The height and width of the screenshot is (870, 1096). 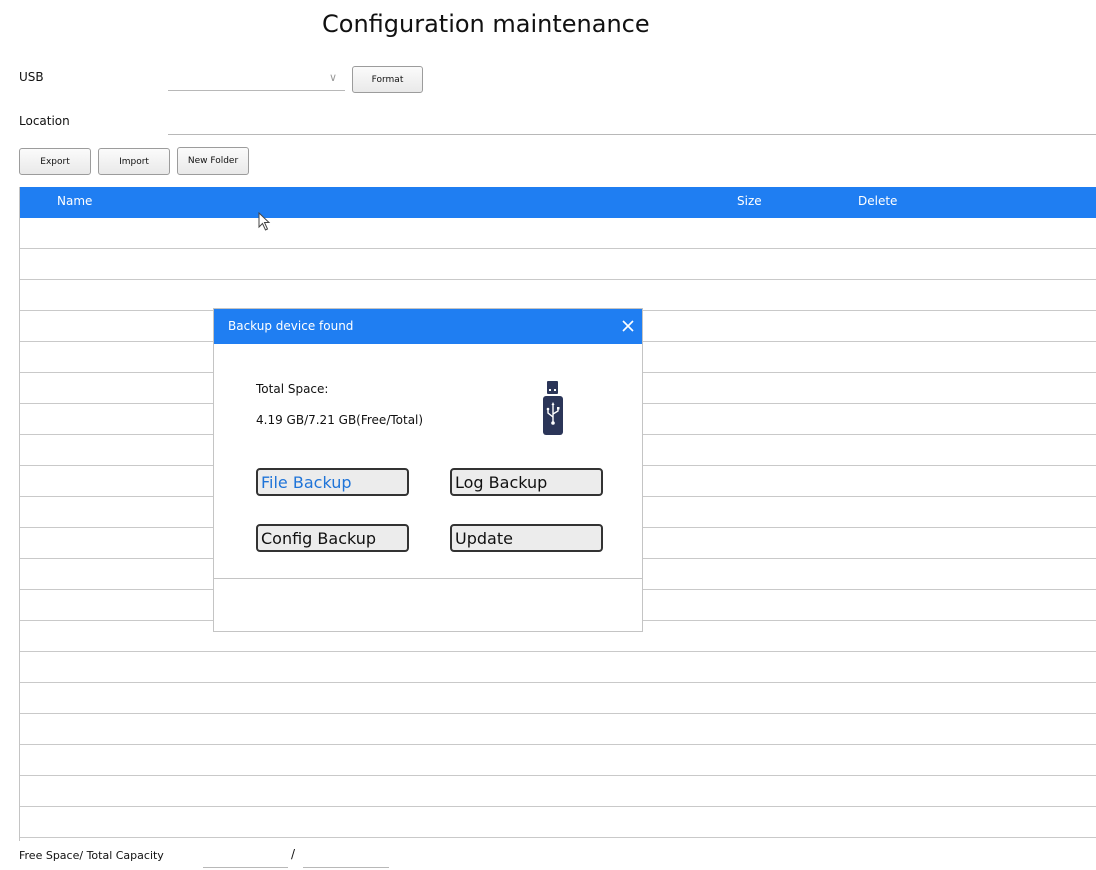 I want to click on column-size-header: Size, so click(x=749, y=201).